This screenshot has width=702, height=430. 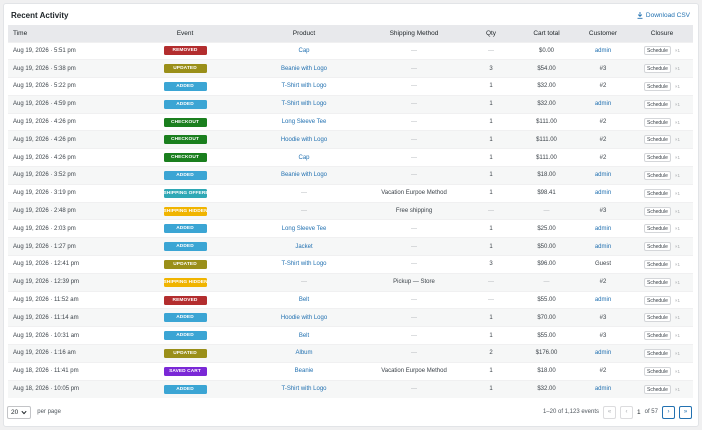 What do you see at coordinates (603, 371) in the screenshot?
I see `customer-link: #2` at bounding box center [603, 371].